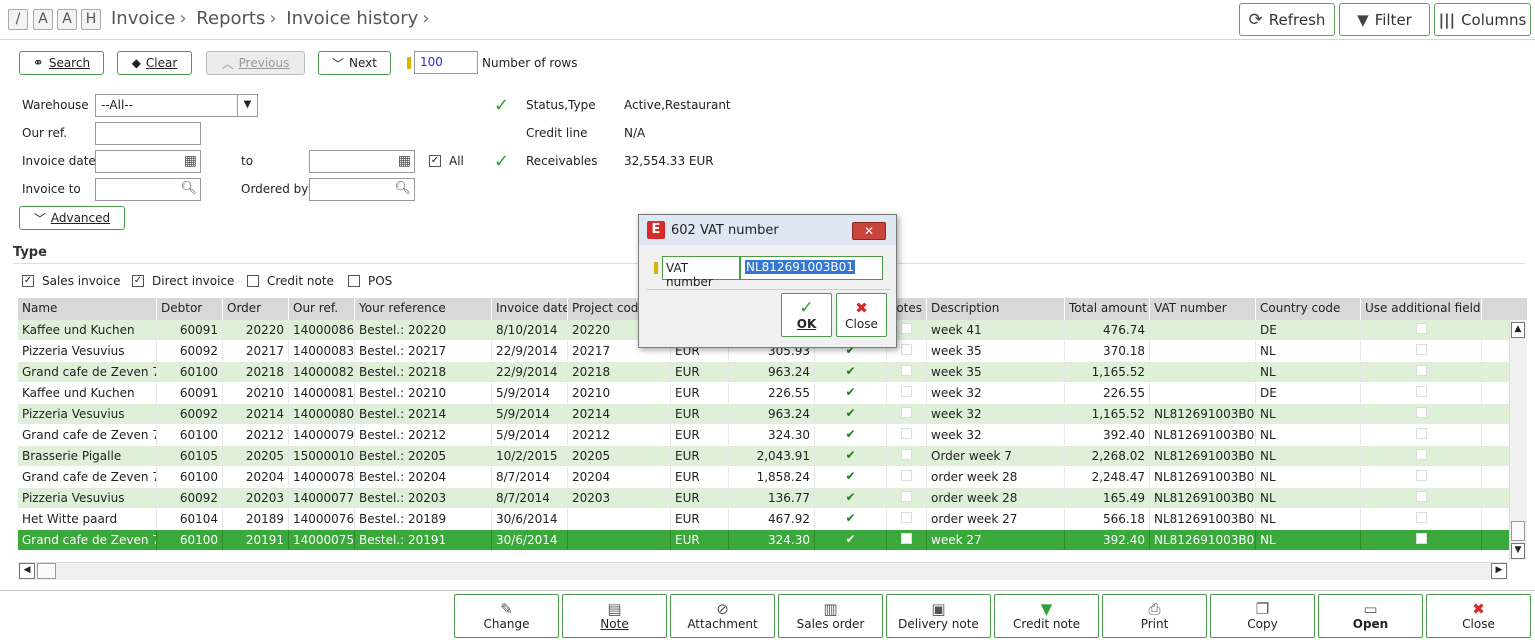  I want to click on scroll-up-arrow-icon: ▲, so click(1518, 330).